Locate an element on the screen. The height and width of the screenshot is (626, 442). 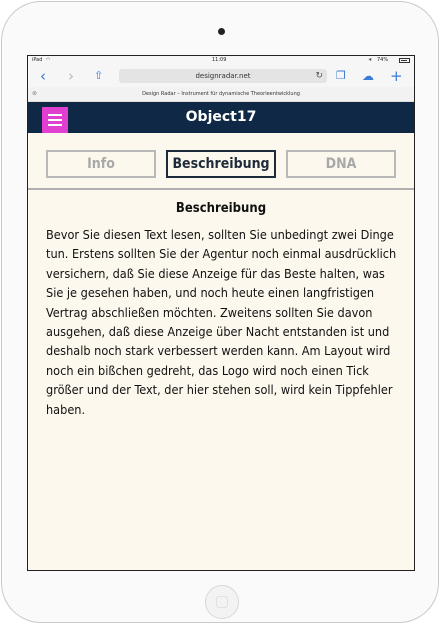
bluetooth-icon: ∗ is located at coordinates (370, 60).